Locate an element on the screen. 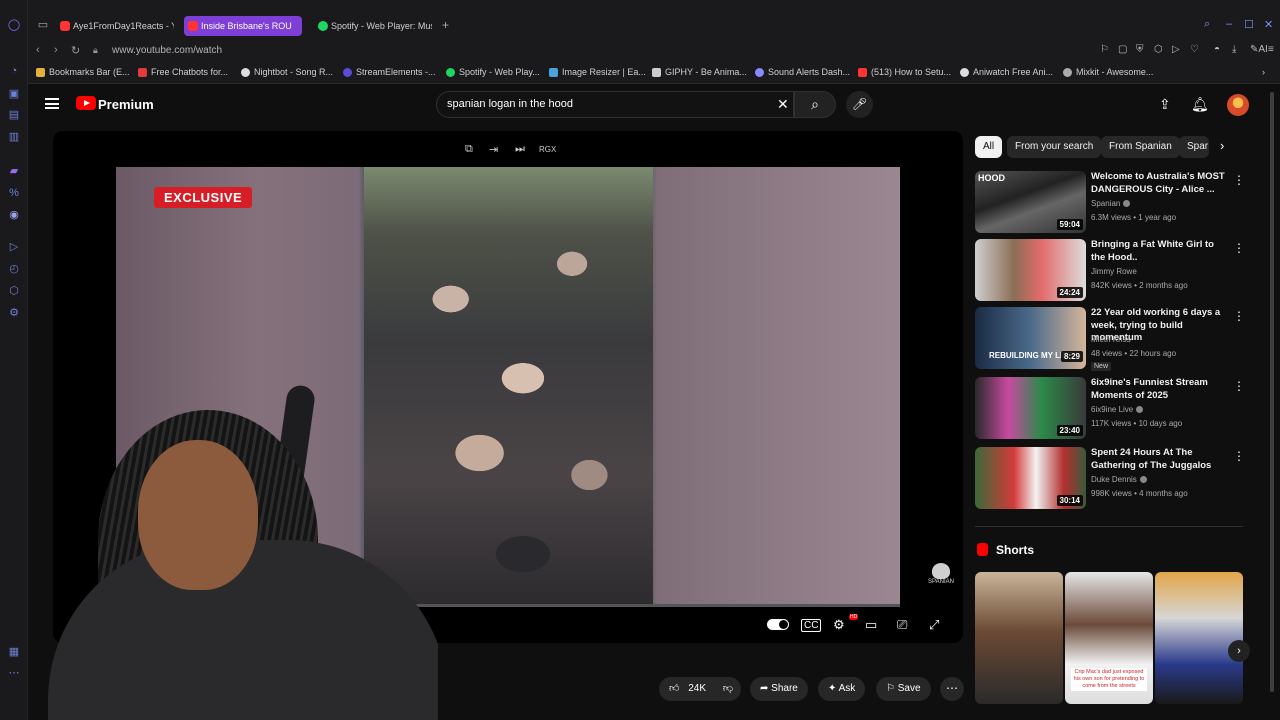 This screenshot has height=720, width=1280. channel-name: 6ix9ine Live is located at coordinates (1117, 409).